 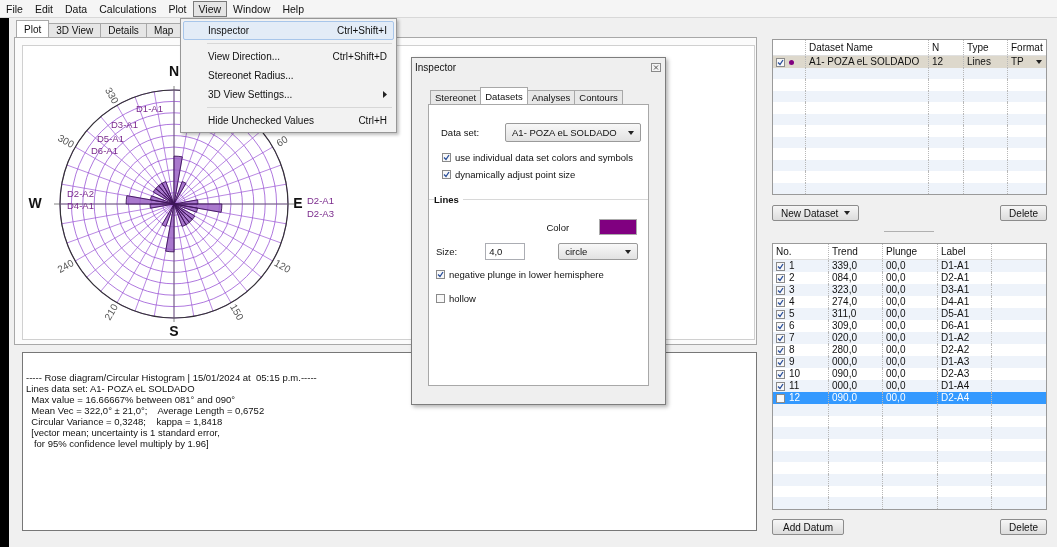 What do you see at coordinates (965, 314) in the screenshot?
I see `table-cell: D5-A1` at bounding box center [965, 314].